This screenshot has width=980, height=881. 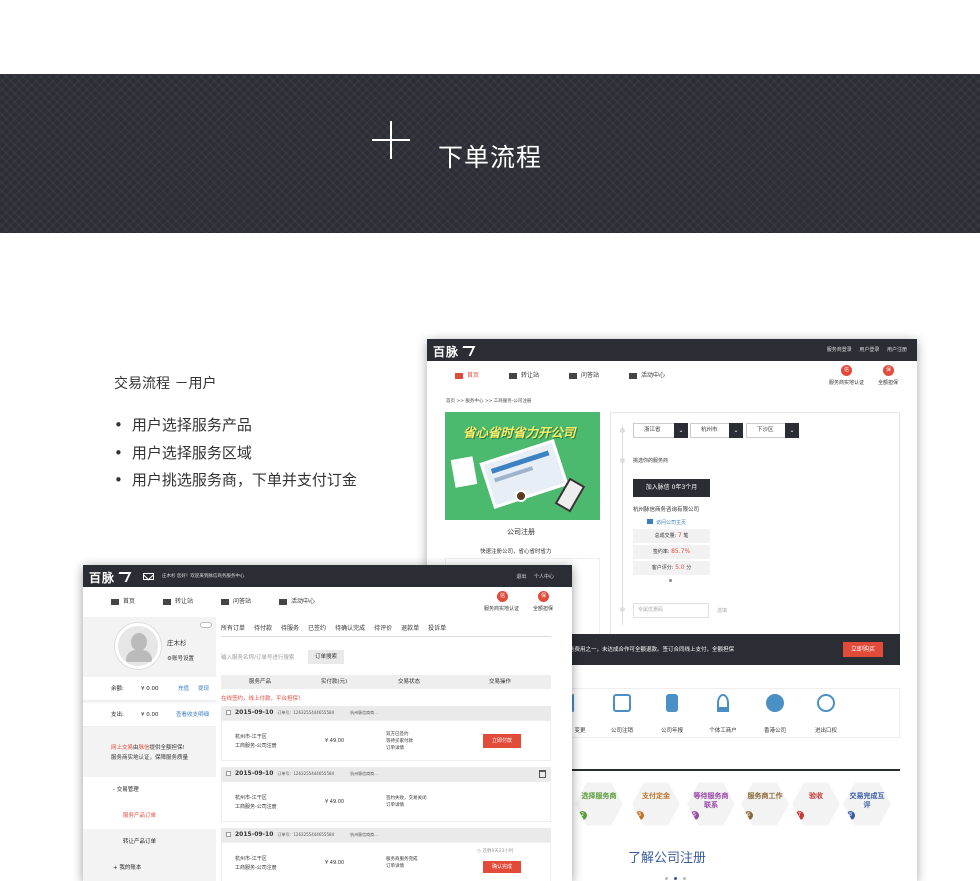 I want to click on menu-service-orders: 服务产品订单, so click(x=149, y=816).